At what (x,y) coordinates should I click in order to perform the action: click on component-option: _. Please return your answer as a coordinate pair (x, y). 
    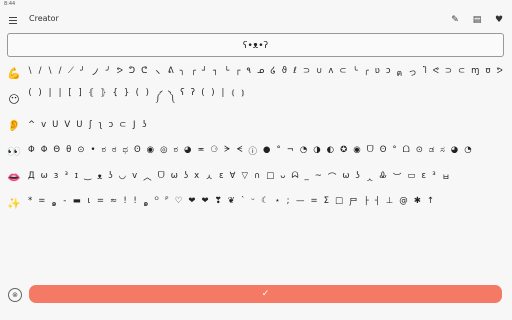
    Looking at the image, I should click on (307, 177).